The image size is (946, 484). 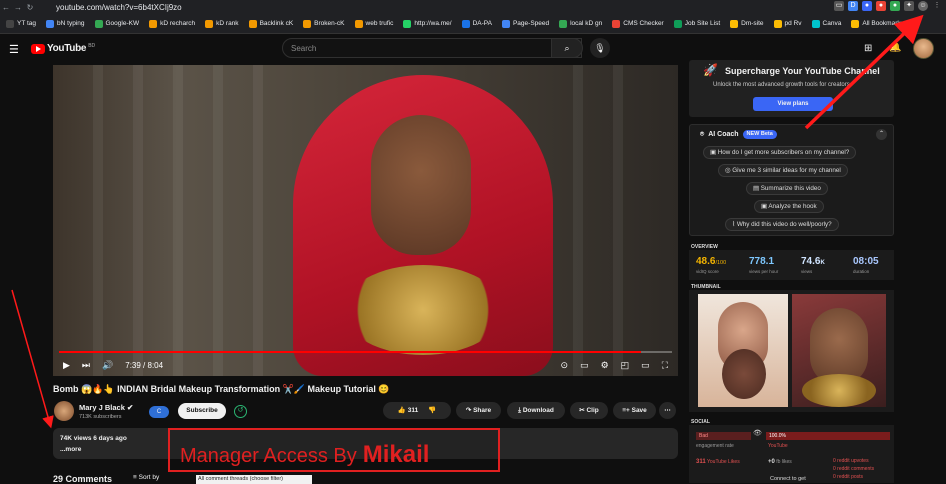 I want to click on bookmark-label: web trufic, so click(x=379, y=23).